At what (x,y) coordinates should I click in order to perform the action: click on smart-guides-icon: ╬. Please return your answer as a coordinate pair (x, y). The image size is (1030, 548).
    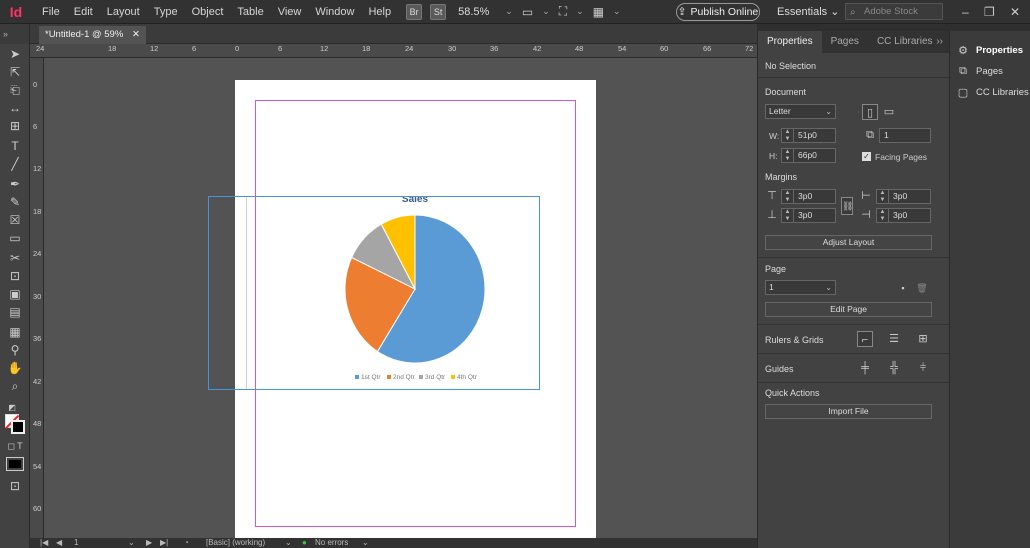
    Looking at the image, I should click on (894, 368).